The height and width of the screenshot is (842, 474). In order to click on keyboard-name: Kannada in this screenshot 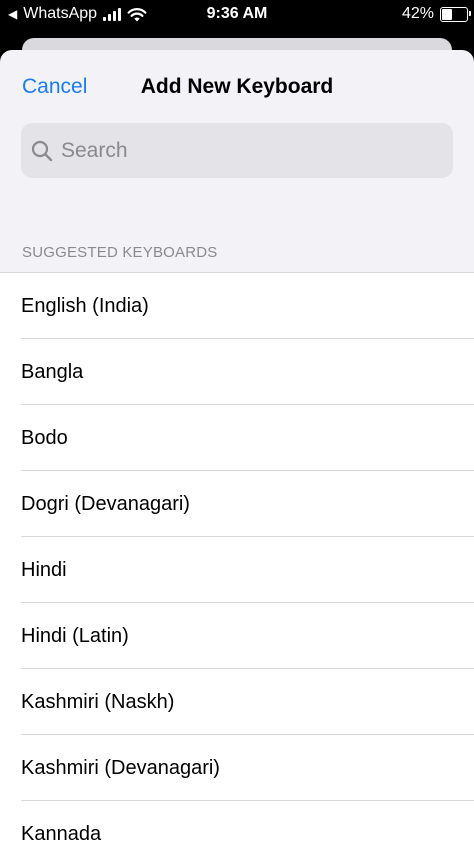, I will do `click(61, 832)`.